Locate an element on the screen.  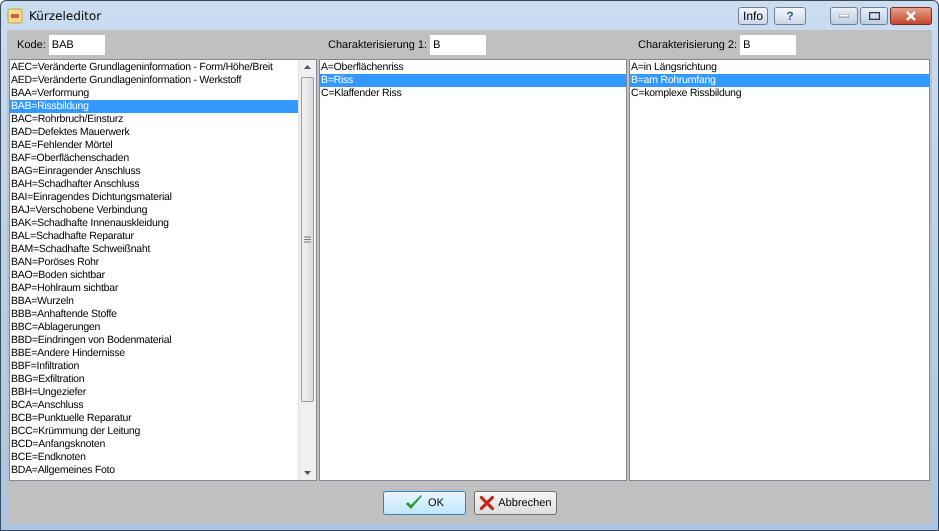
app-icon is located at coordinates (15, 16).